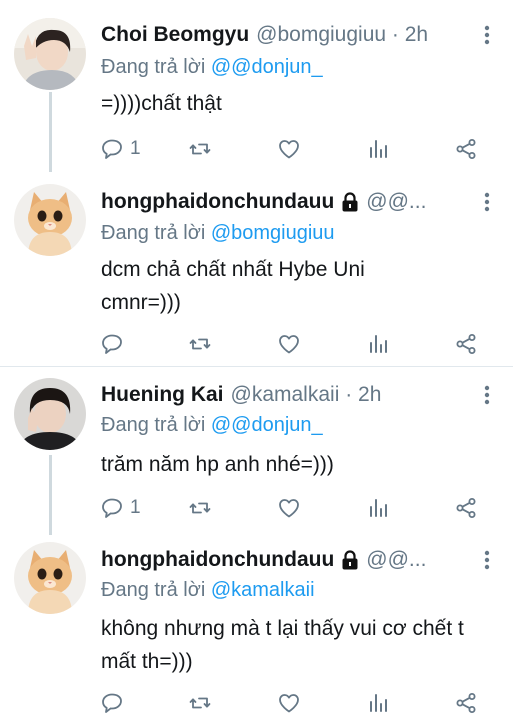 The width and height of the screenshot is (513, 725). What do you see at coordinates (162, 395) in the screenshot?
I see `author-name: Huening Kai` at bounding box center [162, 395].